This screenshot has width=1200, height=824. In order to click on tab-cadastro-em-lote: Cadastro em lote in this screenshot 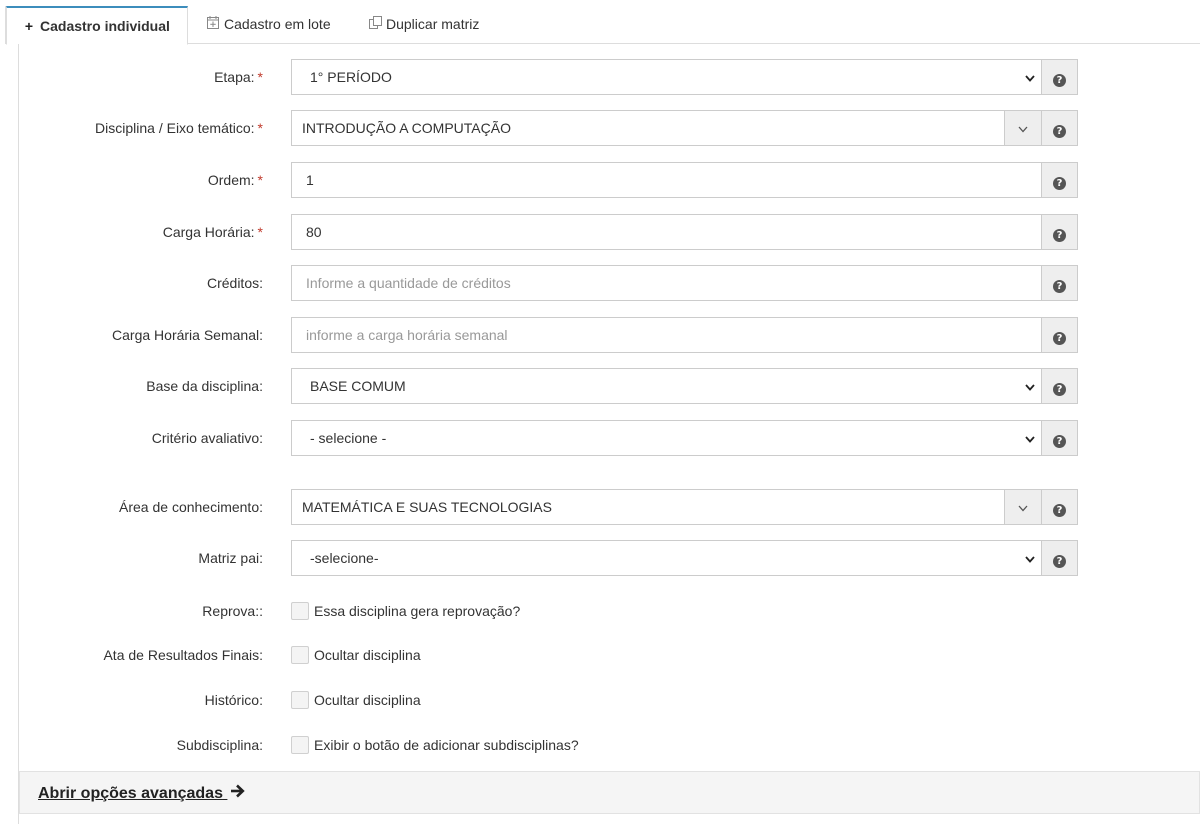, I will do `click(268, 25)`.